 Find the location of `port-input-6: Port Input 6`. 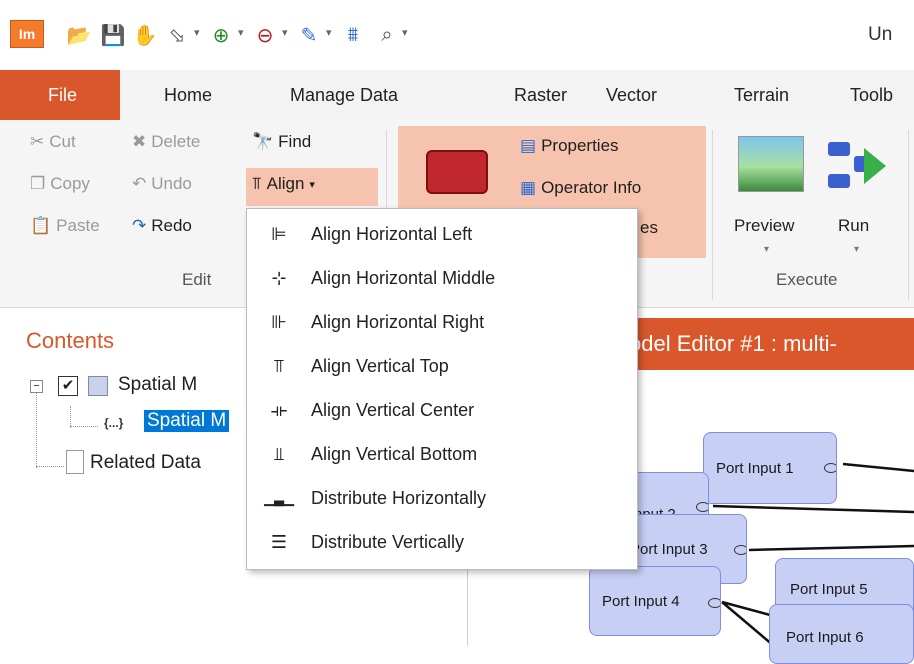

port-input-6: Port Input 6 is located at coordinates (841, 634).